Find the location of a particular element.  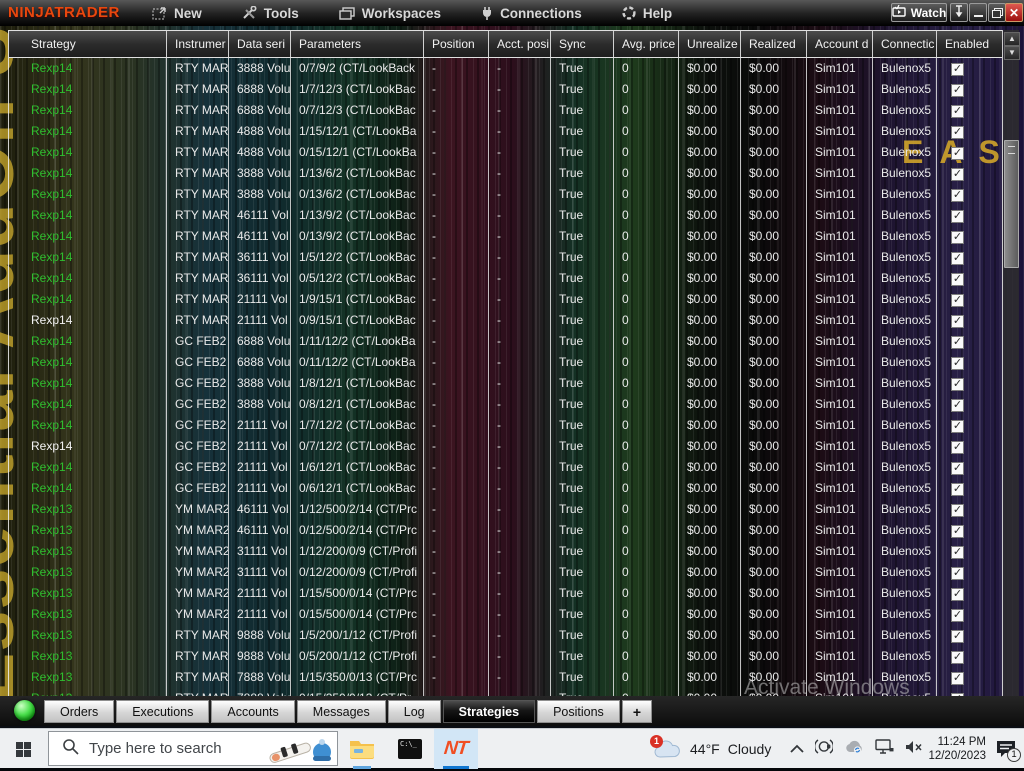

column-header-acct-position: Acct. posi is located at coordinates (520, 44).